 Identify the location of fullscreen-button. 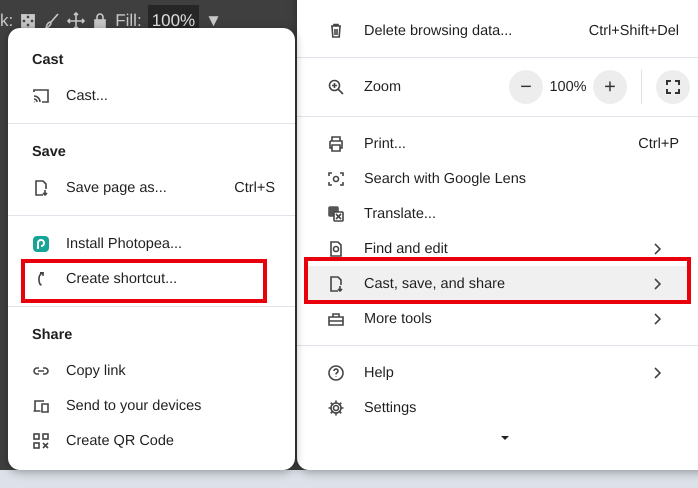
(673, 87).